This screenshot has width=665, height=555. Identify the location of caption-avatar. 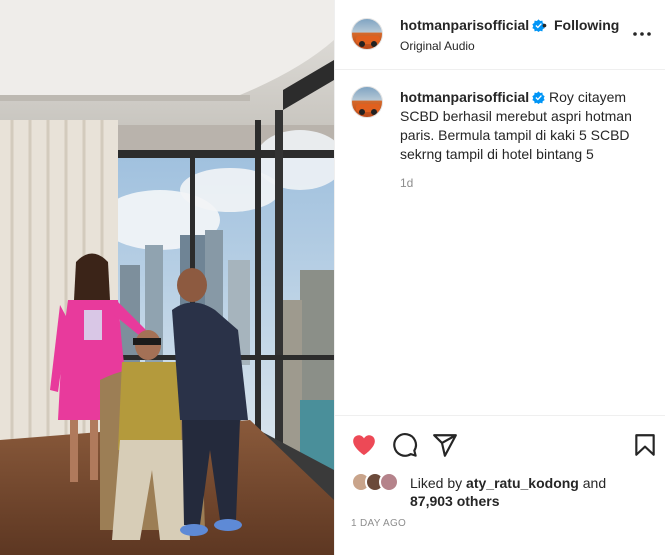
(367, 102).